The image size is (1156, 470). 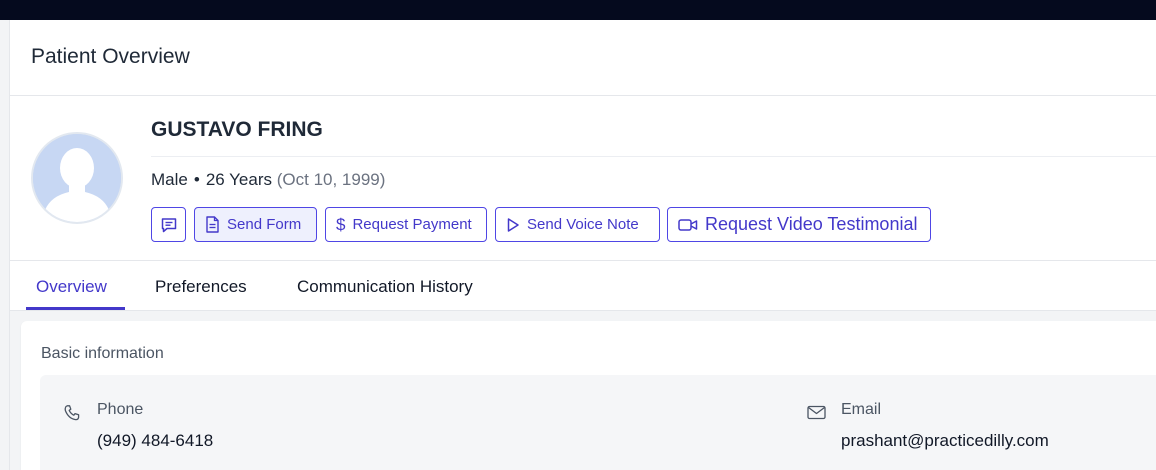 What do you see at coordinates (237, 129) in the screenshot?
I see `patient-name: GUSTAVO FRING` at bounding box center [237, 129].